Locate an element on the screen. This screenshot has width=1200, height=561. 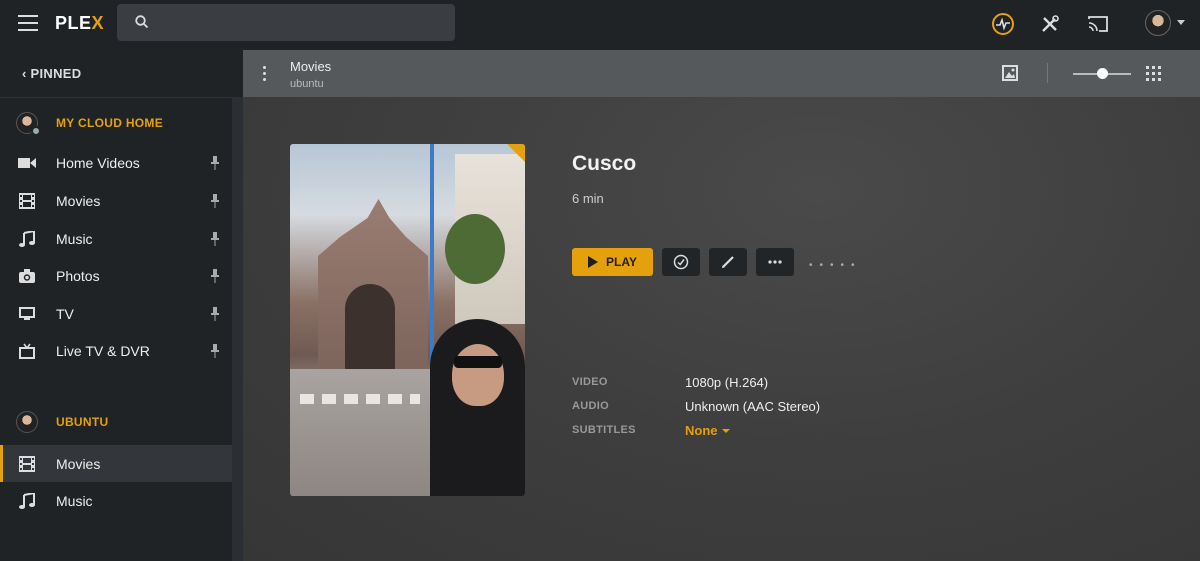
menu-icon is located at coordinates (28, 23).